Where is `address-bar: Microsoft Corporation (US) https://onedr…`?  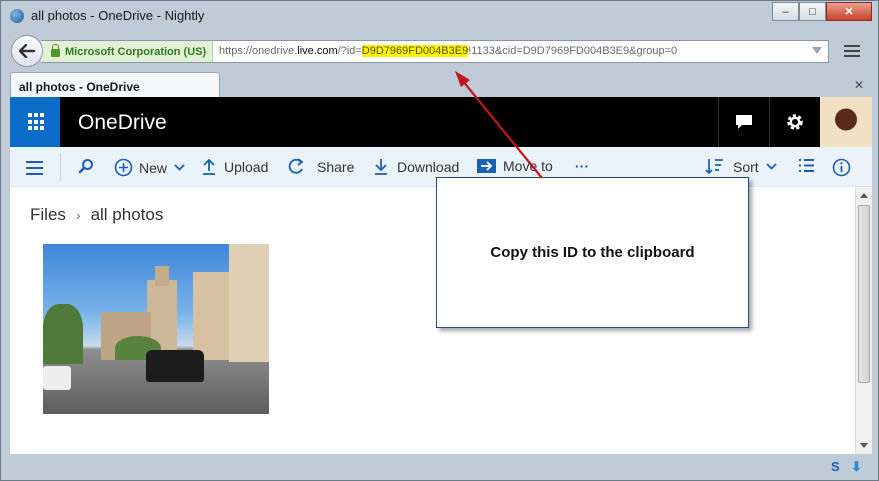
address-bar: Microsoft Corporation (US) https://onedr… is located at coordinates (435, 51).